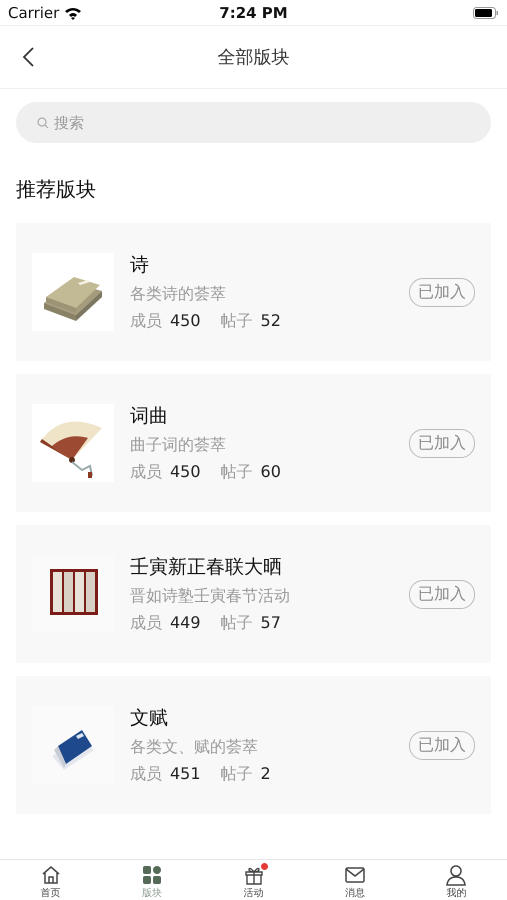 The width and height of the screenshot is (507, 900). I want to click on grid-icon, so click(152, 875).